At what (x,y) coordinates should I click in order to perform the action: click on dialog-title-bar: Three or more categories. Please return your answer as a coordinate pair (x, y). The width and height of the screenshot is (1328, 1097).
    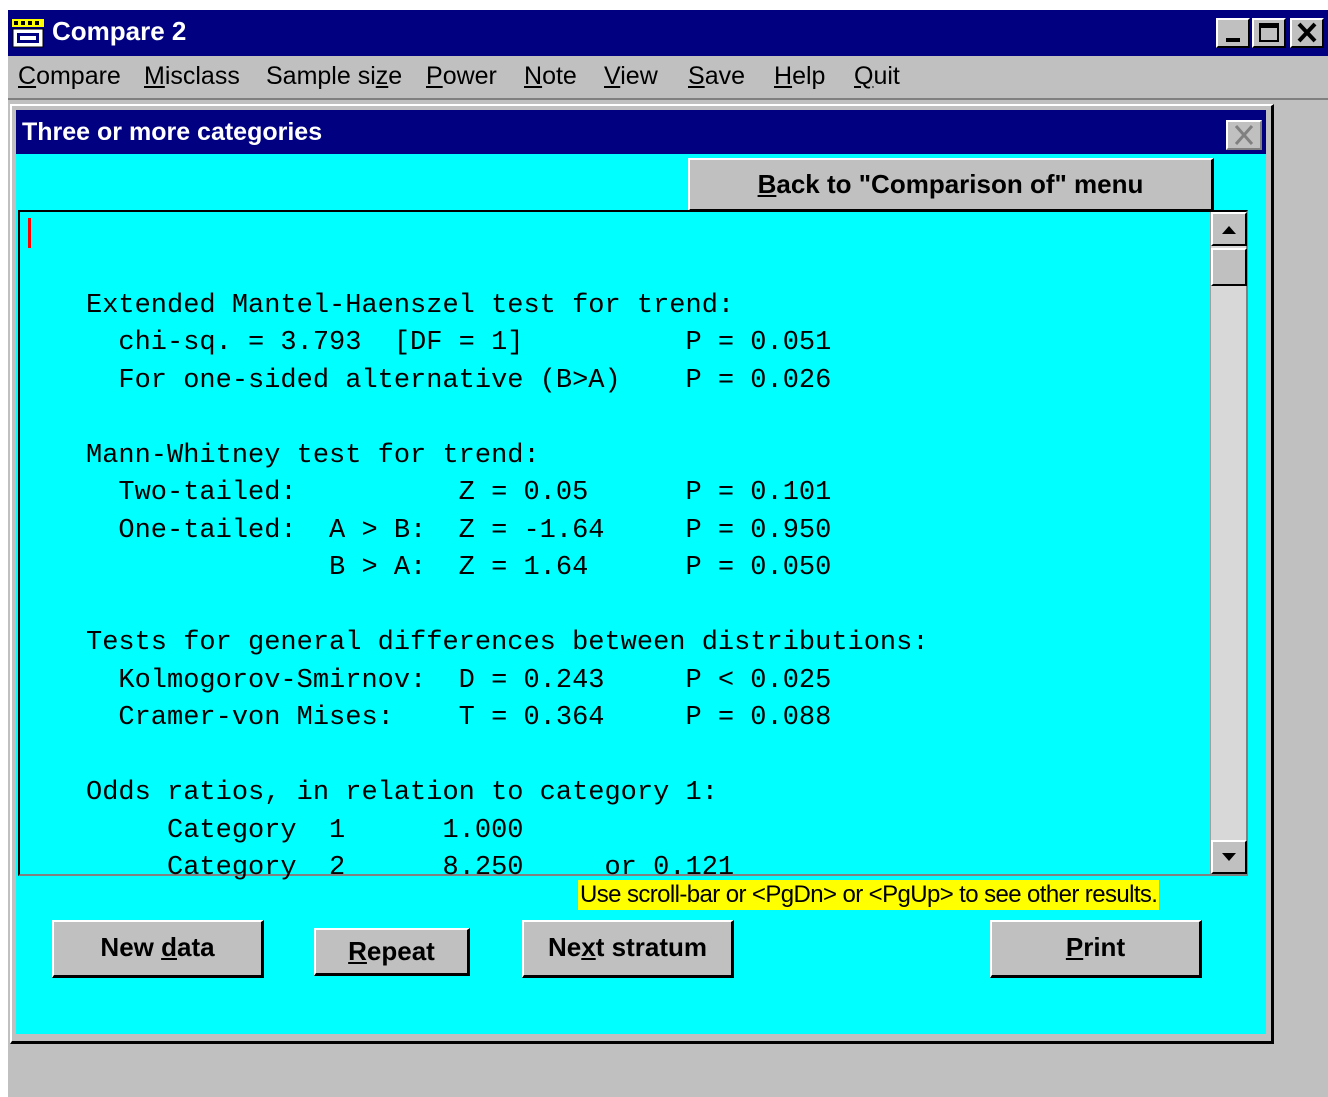
    Looking at the image, I should click on (641, 132).